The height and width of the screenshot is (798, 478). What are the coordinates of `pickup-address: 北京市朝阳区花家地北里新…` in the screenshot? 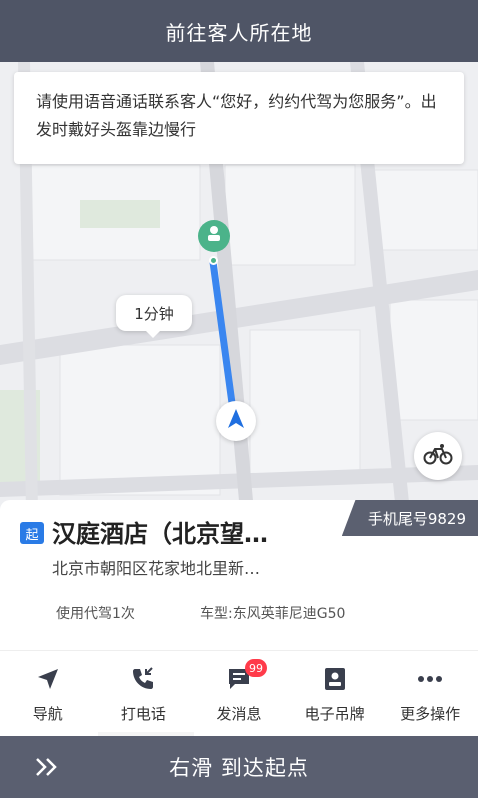 It's located at (156, 568).